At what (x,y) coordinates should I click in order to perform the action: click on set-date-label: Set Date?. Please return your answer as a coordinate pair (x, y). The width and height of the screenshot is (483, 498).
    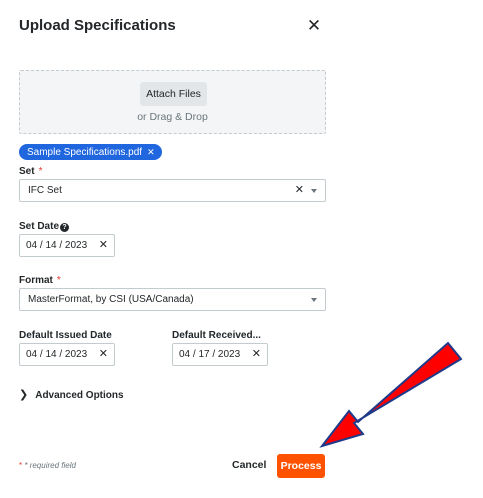
    Looking at the image, I should click on (44, 226).